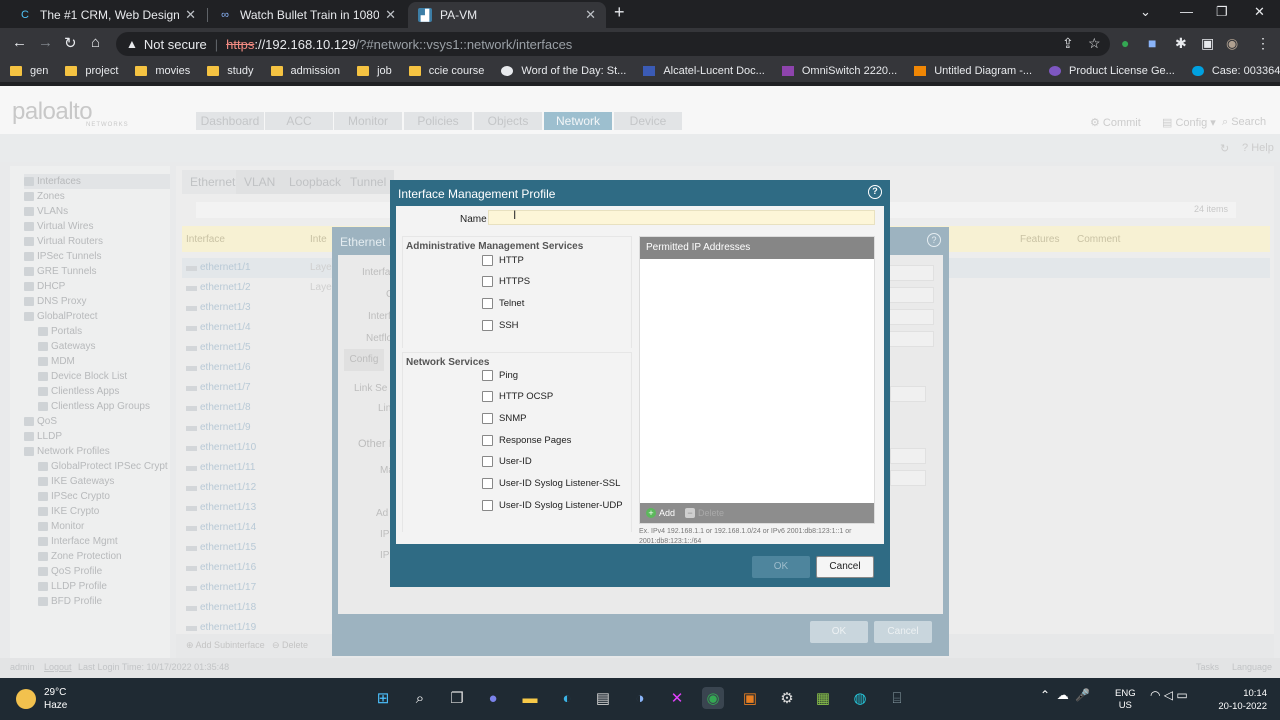 This screenshot has width=1280, height=720. I want to click on sidebar-item-device-block-list: Device Block List, so click(82, 376).